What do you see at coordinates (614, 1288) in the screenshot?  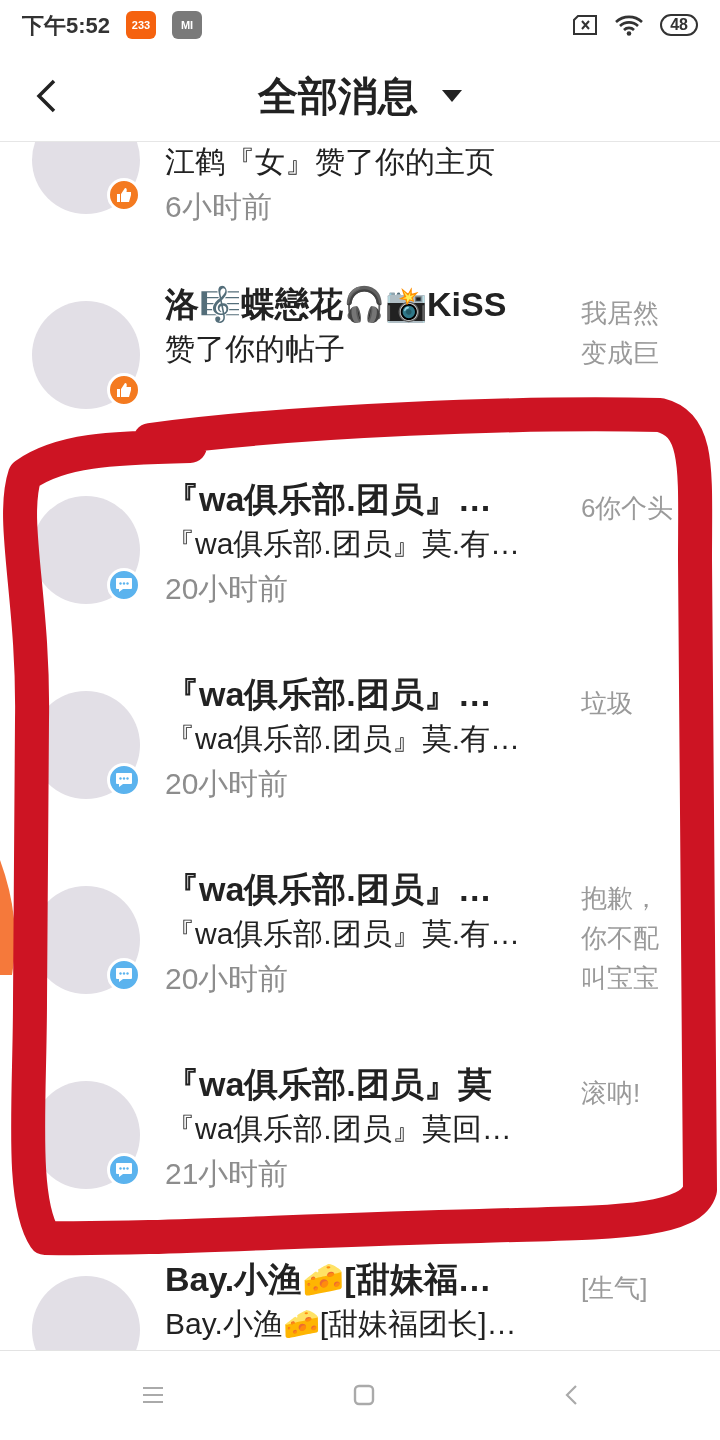 I see `message-preview: [生气]` at bounding box center [614, 1288].